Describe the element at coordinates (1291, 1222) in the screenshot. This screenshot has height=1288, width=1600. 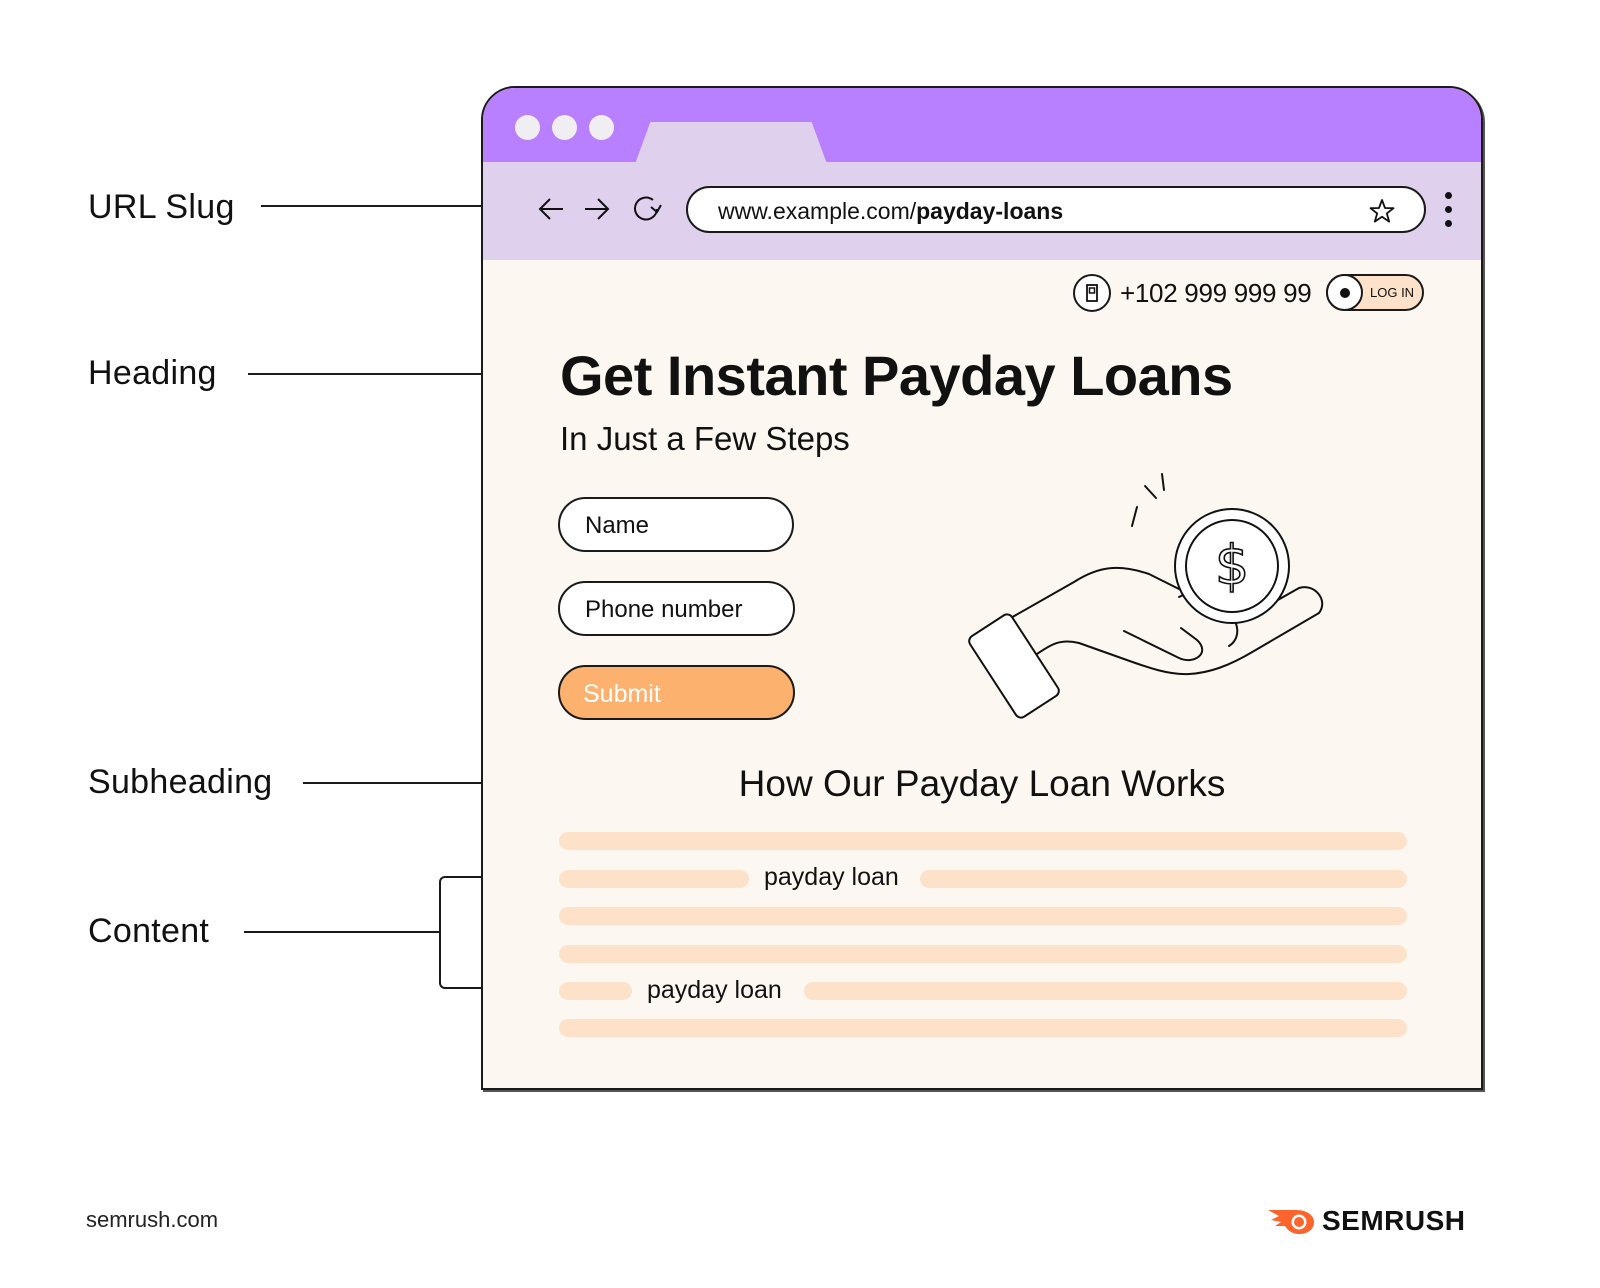
I see `semrush-logo-icon` at that location.